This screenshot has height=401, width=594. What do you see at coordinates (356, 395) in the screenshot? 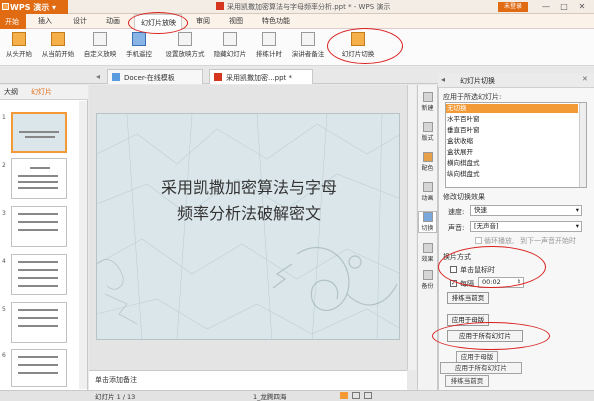
I see `sorter-view-icon` at bounding box center [356, 395].